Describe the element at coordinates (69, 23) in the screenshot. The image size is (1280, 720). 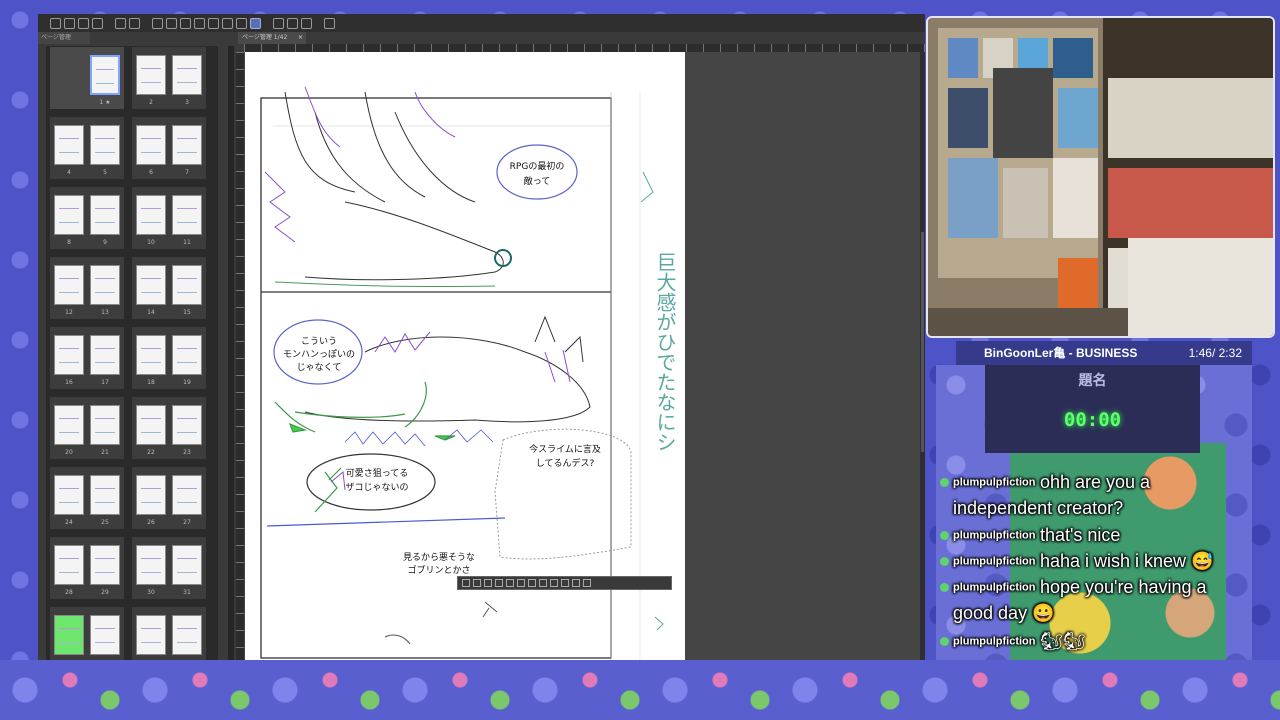
I see `open-file-icon` at that location.